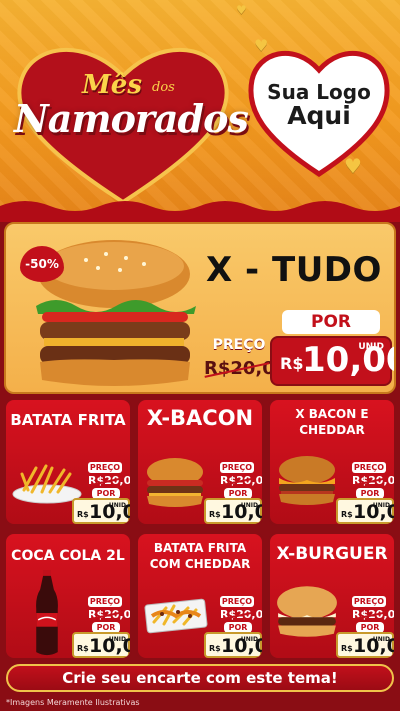  What do you see at coordinates (68, 556) in the screenshot?
I see `product-name: COCA COLA 2L` at bounding box center [68, 556].